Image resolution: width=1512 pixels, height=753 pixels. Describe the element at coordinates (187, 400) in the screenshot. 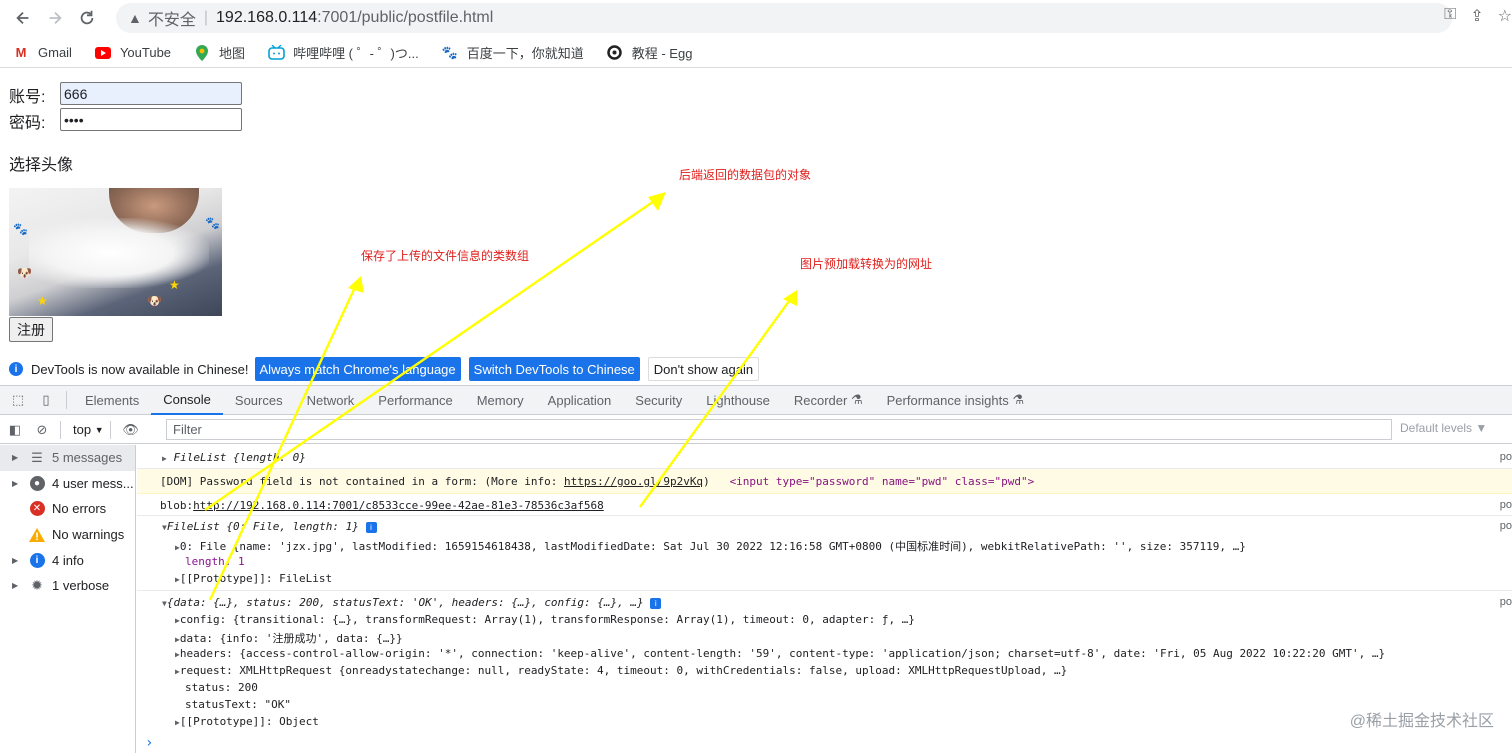

I see `tab-console: Console` at that location.